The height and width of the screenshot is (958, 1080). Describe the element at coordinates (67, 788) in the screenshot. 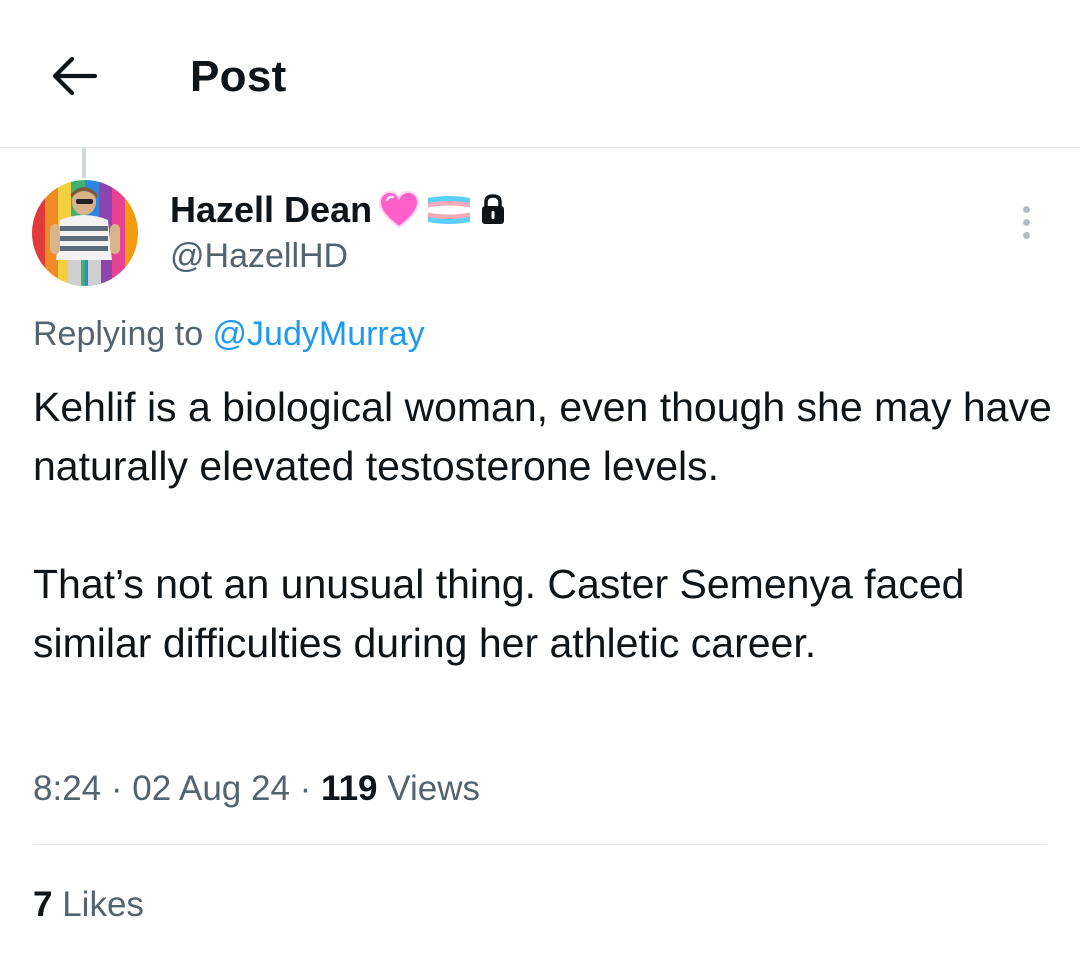

I see `tweet-time: 8:24` at that location.